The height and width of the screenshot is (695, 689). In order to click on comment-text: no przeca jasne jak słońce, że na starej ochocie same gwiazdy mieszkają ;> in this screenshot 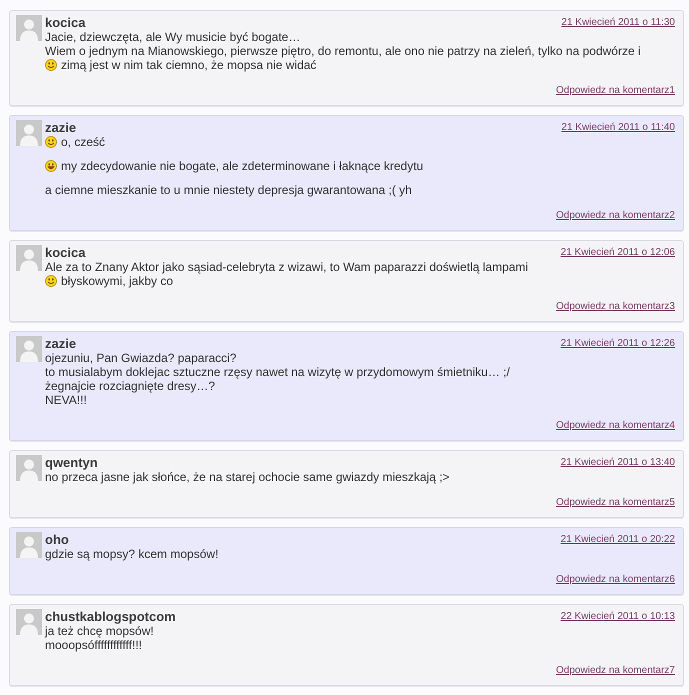, I will do `click(247, 477)`.